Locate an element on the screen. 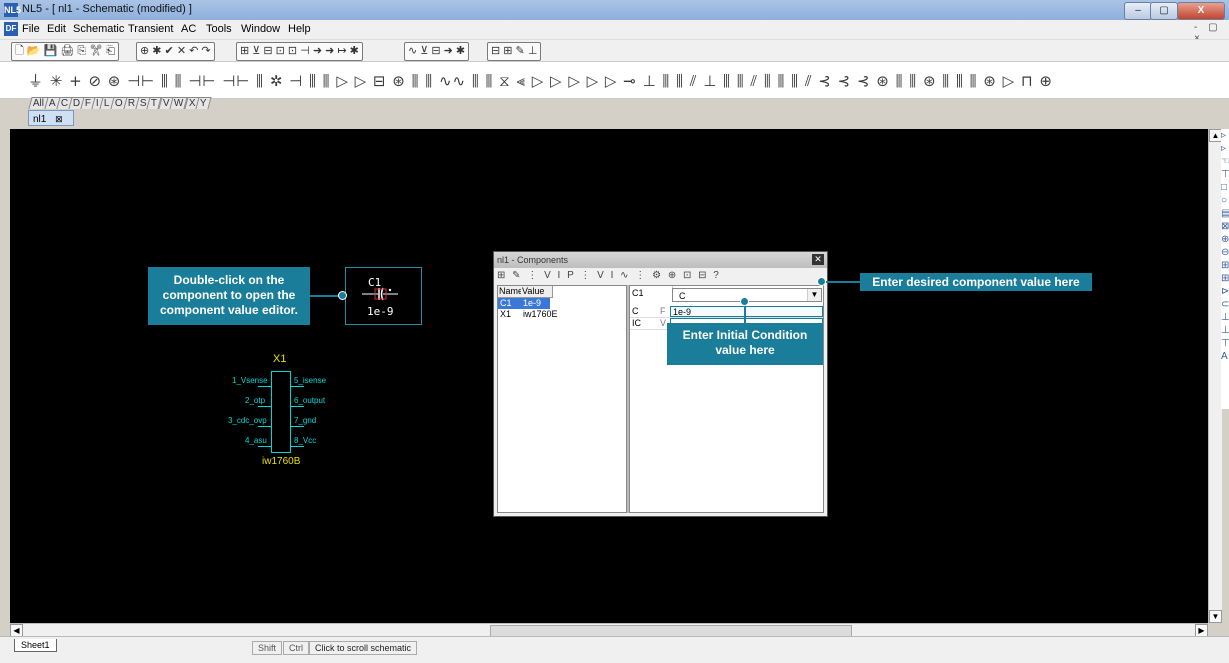  shift-indicator: Shift is located at coordinates (267, 648).